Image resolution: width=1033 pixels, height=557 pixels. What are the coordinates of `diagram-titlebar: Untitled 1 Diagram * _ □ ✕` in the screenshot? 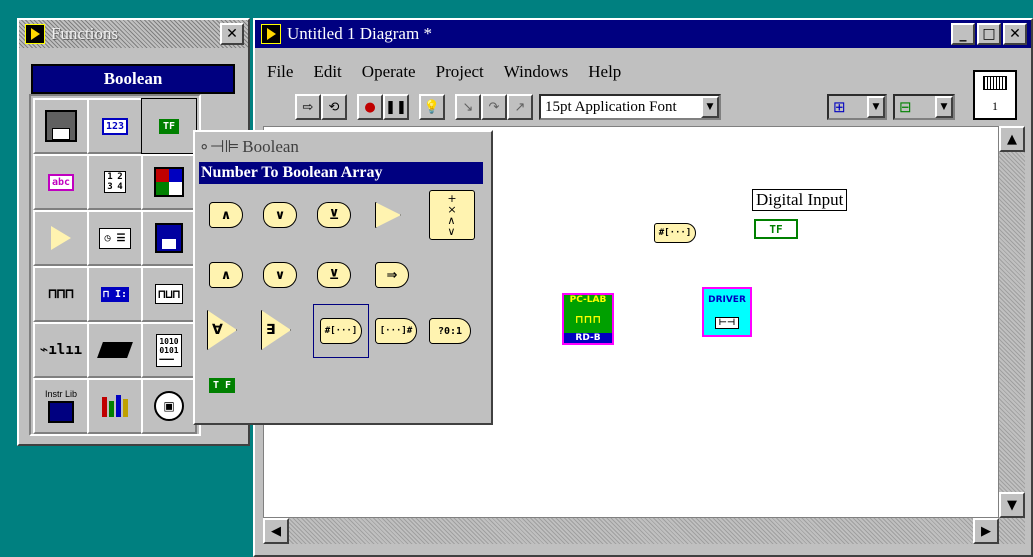 It's located at (643, 34).